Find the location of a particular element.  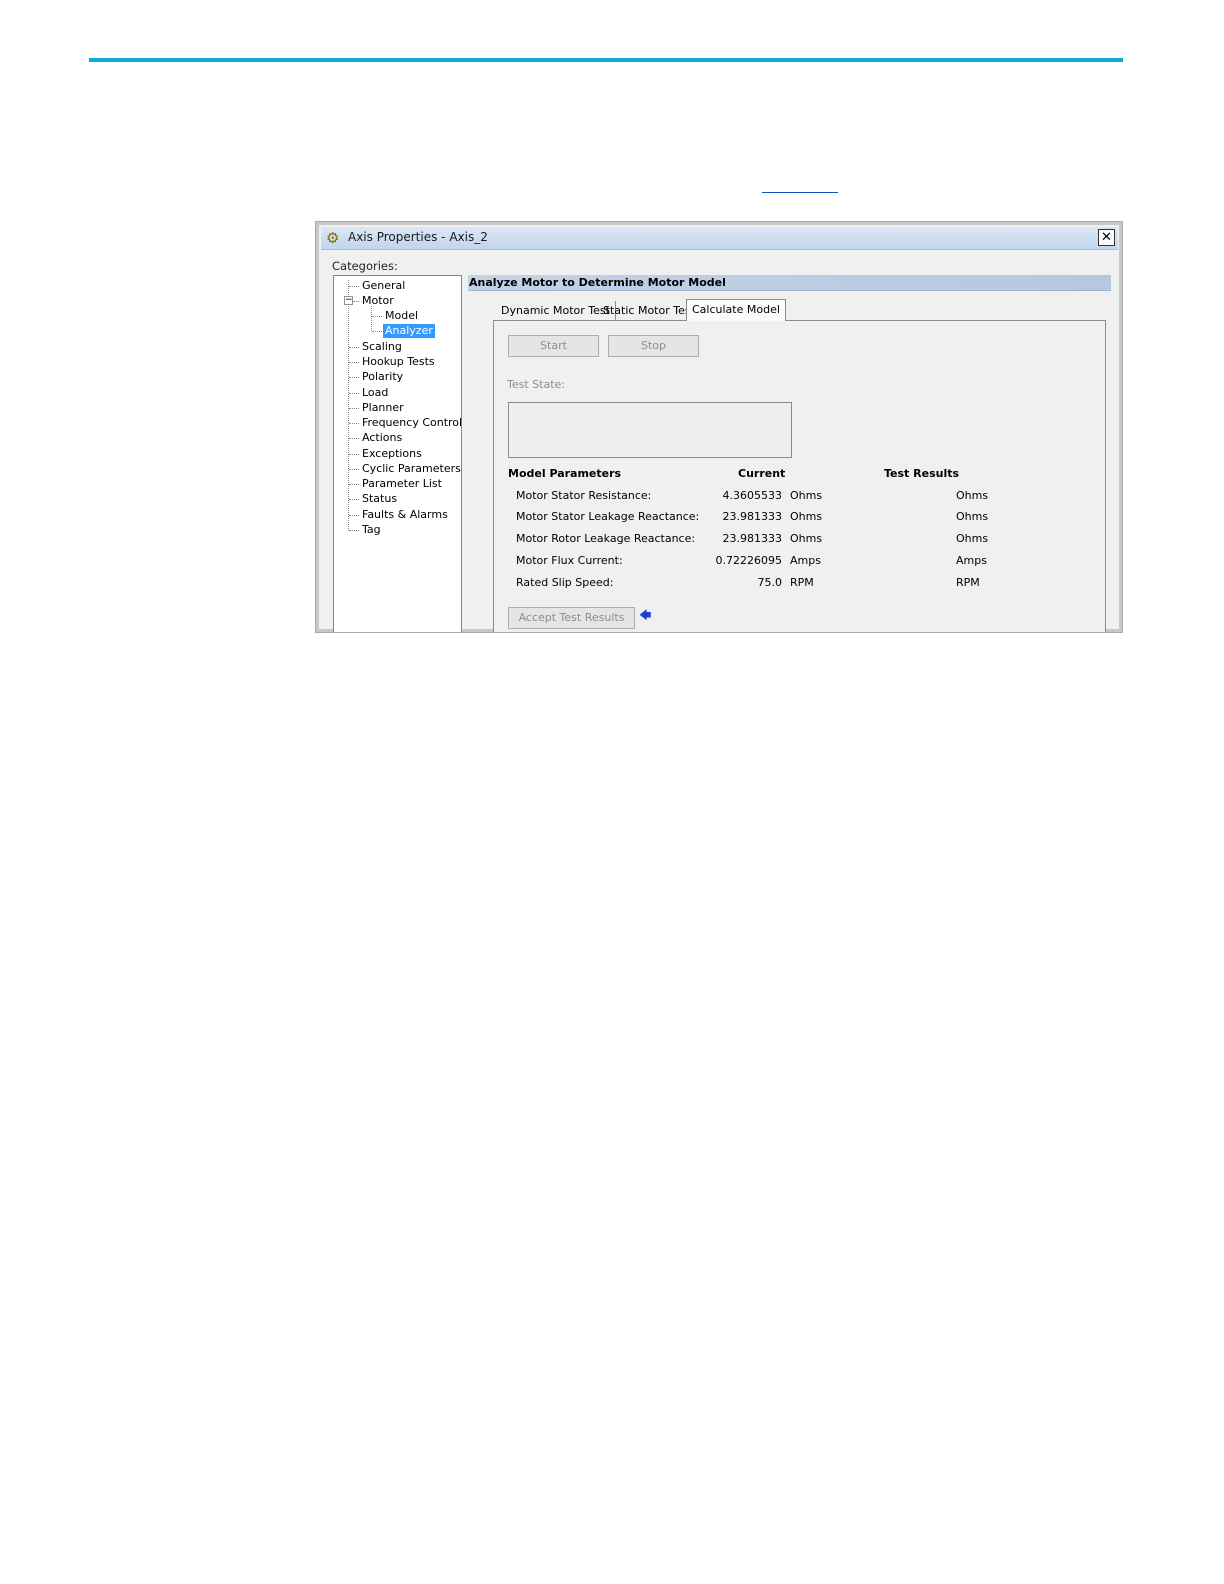

tree-item-planner: Planner is located at coordinates (383, 408).